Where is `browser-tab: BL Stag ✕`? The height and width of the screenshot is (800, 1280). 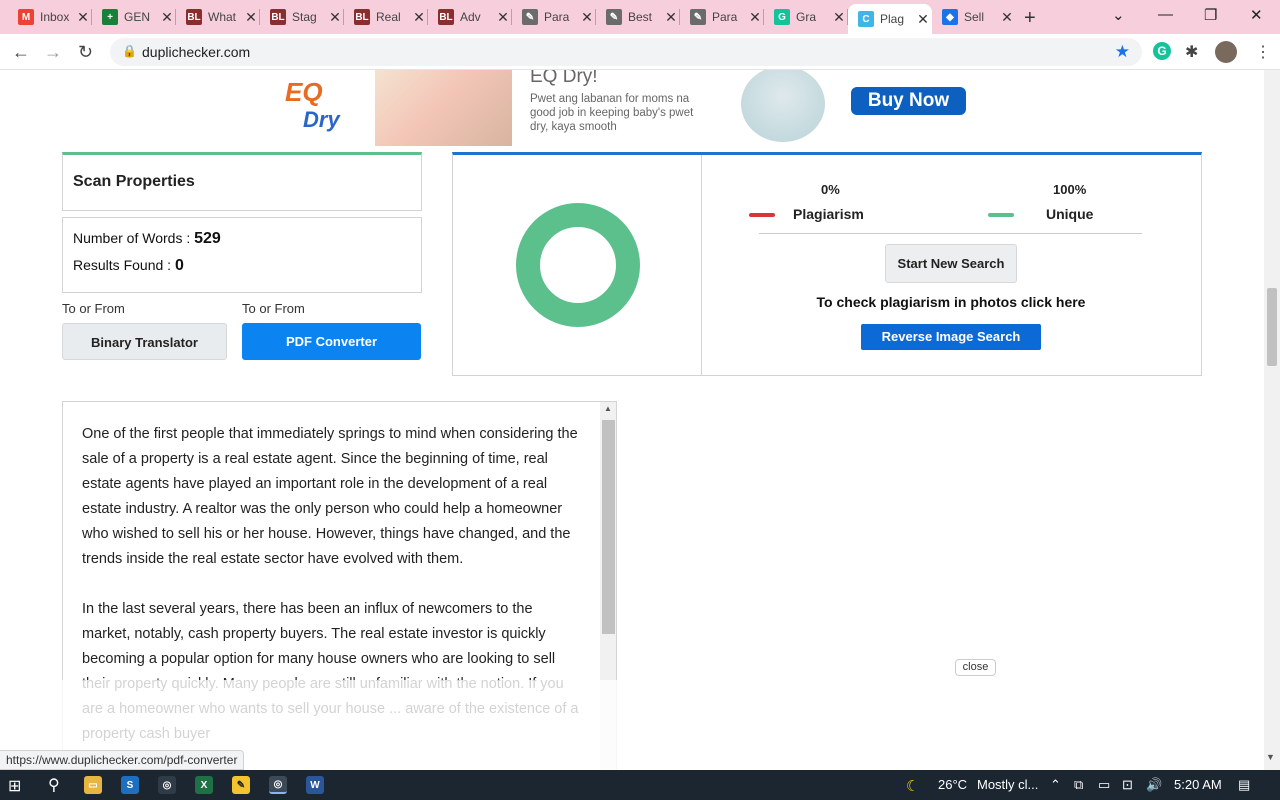
browser-tab: BL Stag ✕ is located at coordinates (302, 17).